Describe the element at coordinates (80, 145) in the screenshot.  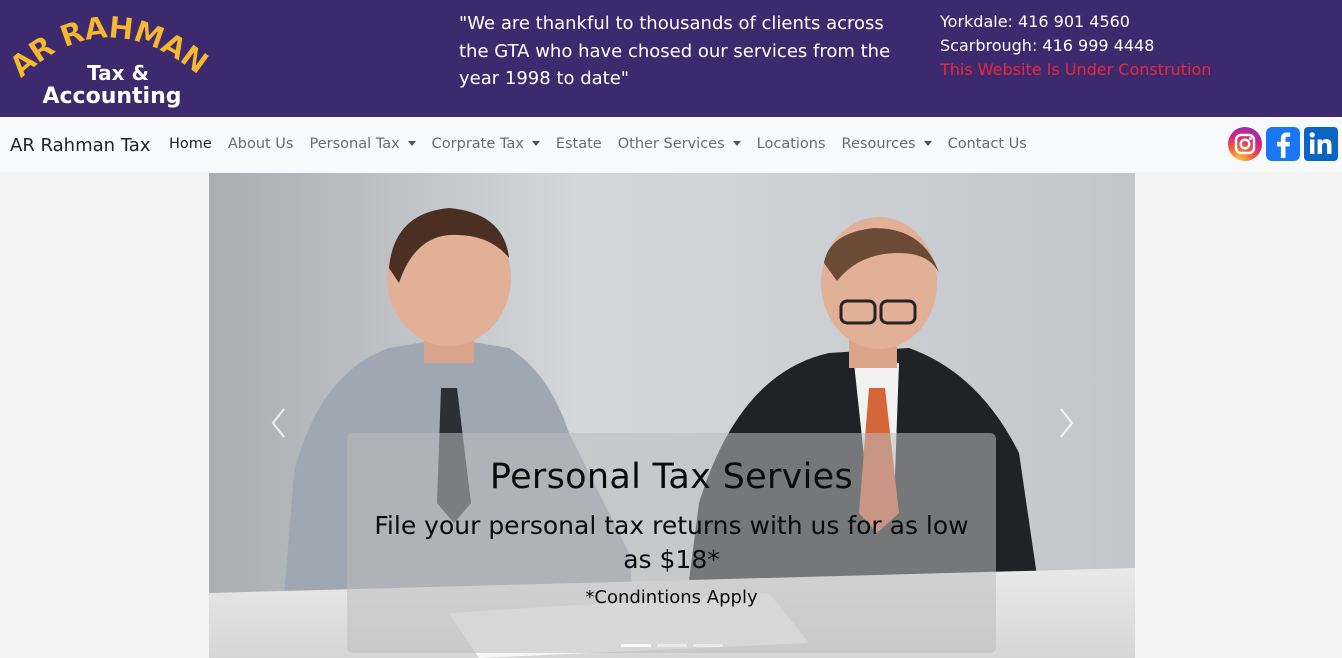
I see `navbar-brand: AR Rahman Tax` at that location.